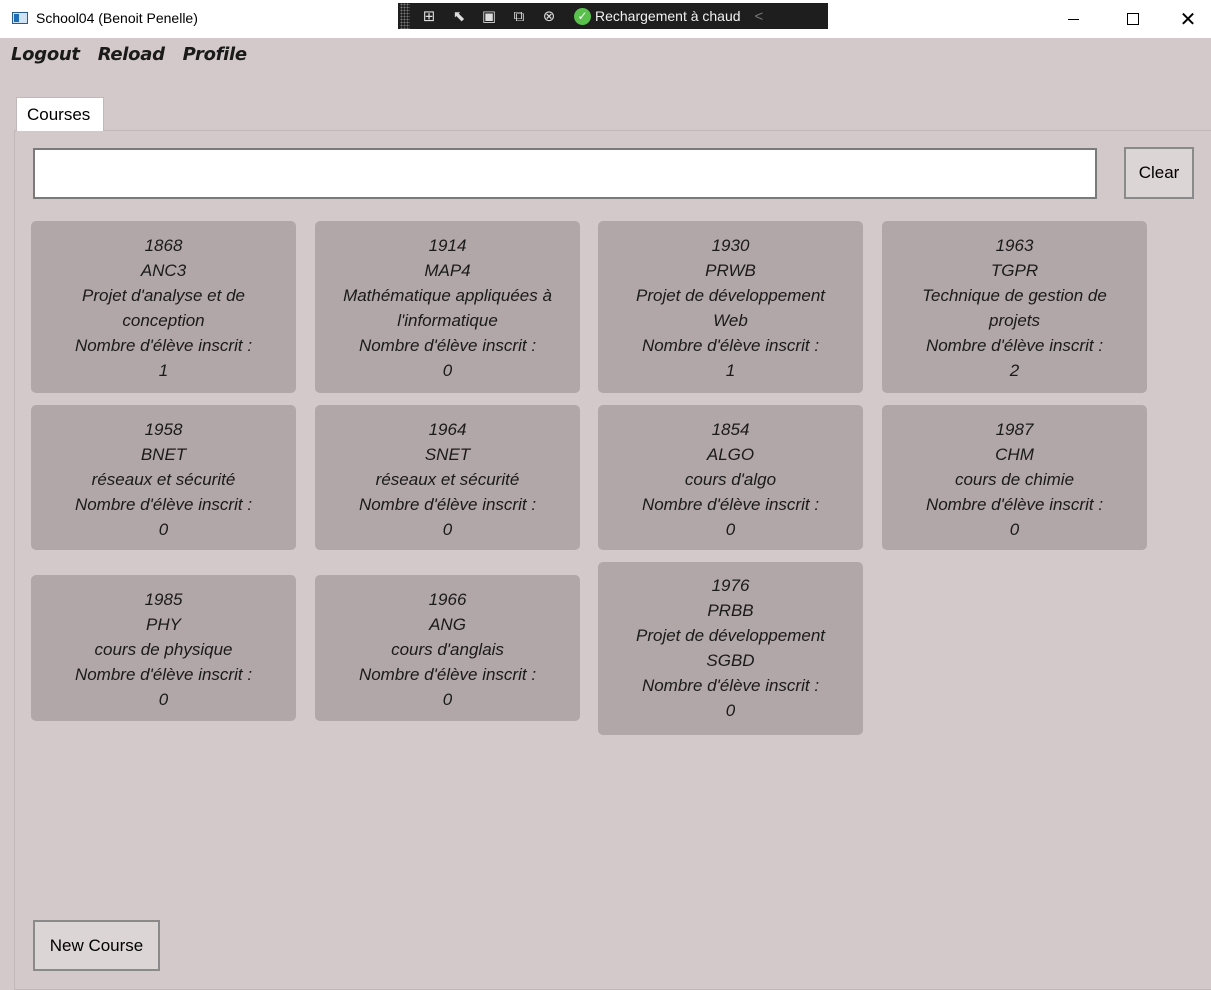 The image size is (1211, 990). Describe the element at coordinates (447, 599) in the screenshot. I see `course-id: 1966` at that location.